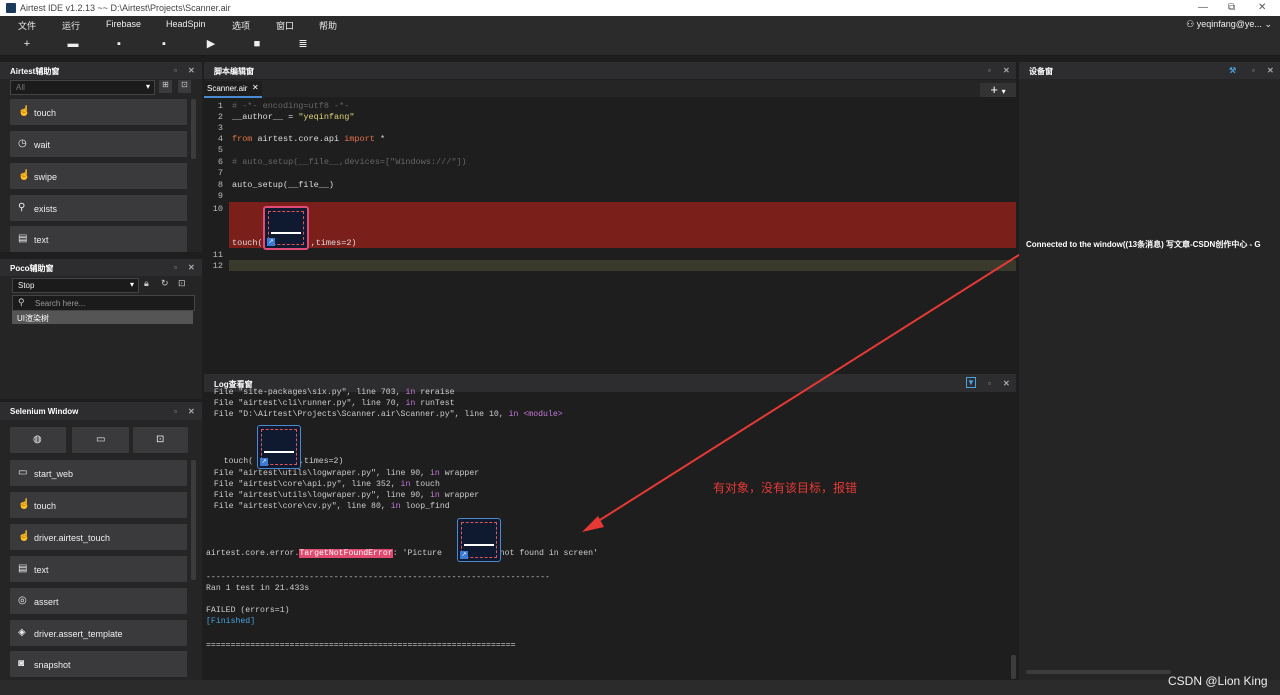 This screenshot has height=695, width=1280. I want to click on waveform-icon, so click(479, 539).